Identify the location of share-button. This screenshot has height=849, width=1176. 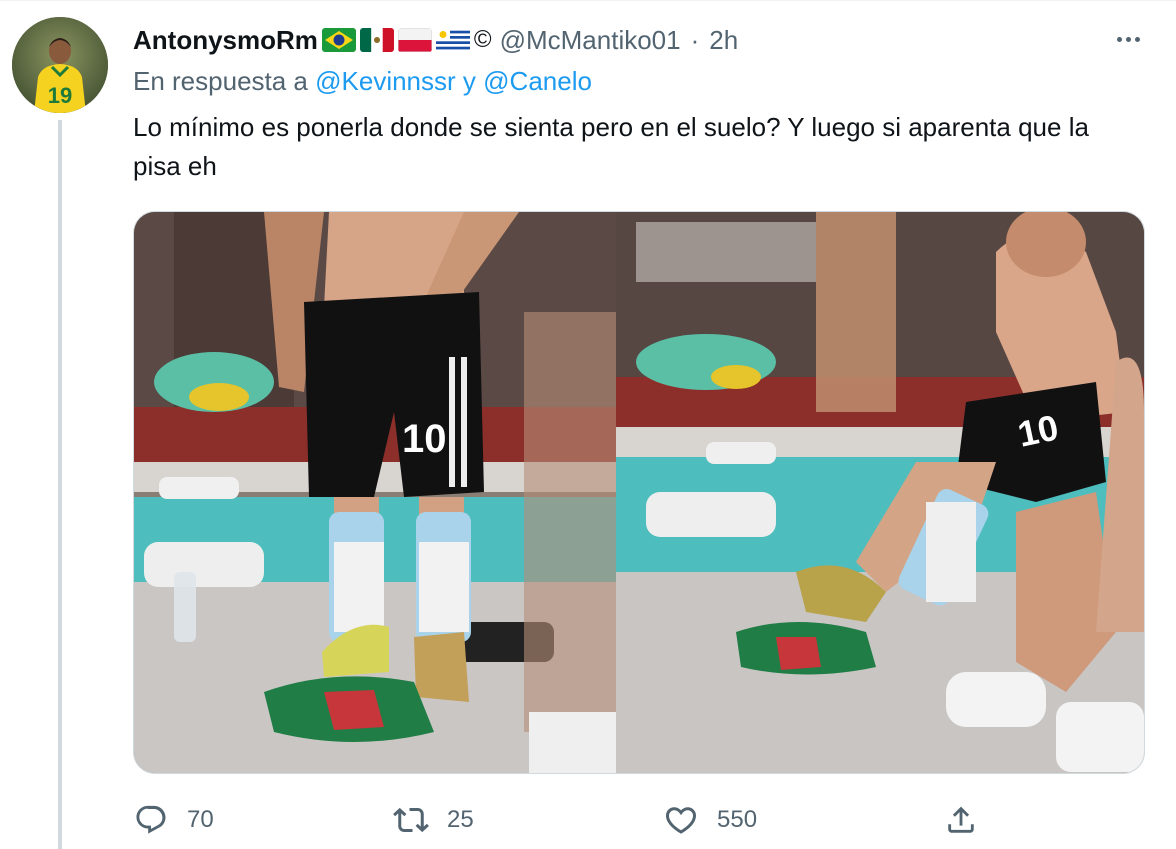
(961, 820).